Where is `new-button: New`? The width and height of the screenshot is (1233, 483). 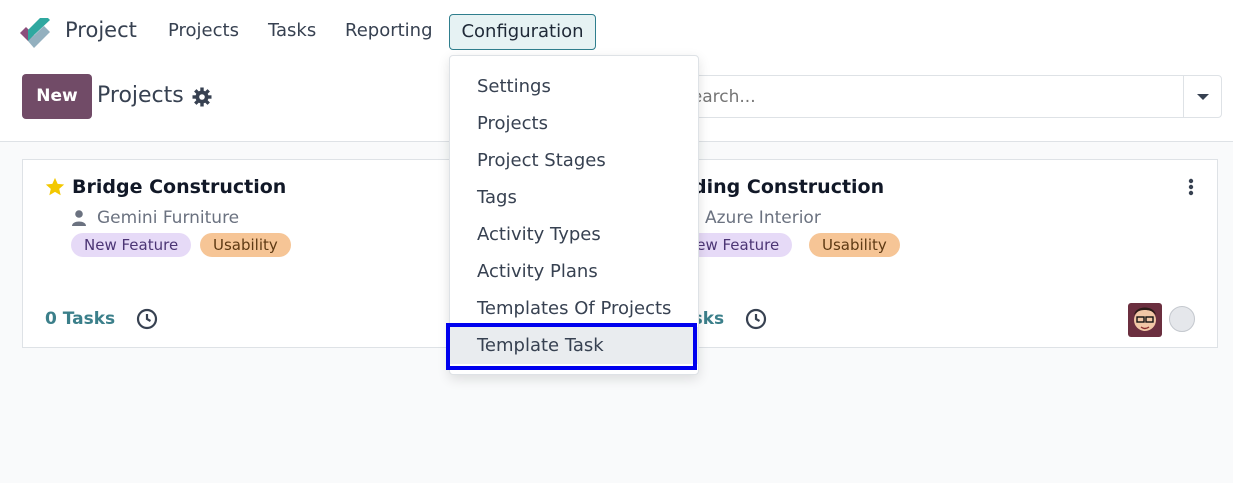
new-button: New is located at coordinates (57, 96).